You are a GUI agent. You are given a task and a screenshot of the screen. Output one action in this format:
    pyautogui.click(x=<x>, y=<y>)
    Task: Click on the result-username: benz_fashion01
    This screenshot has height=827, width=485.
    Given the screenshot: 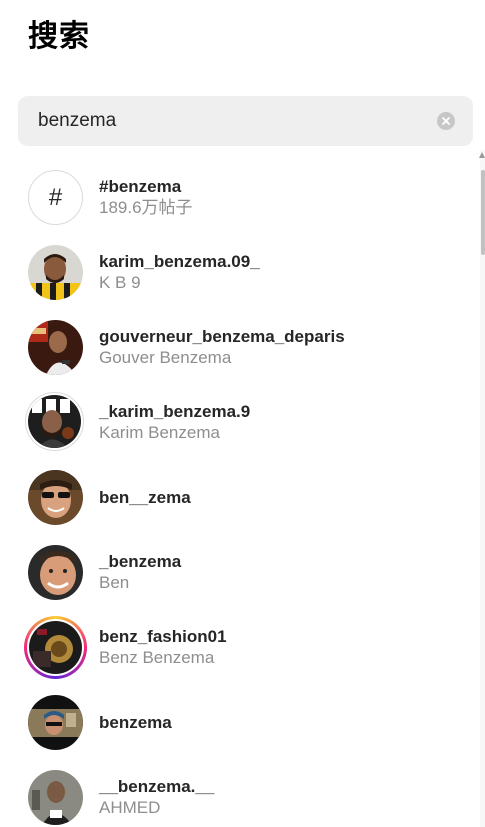 What is the action you would take?
    pyautogui.click(x=163, y=636)
    